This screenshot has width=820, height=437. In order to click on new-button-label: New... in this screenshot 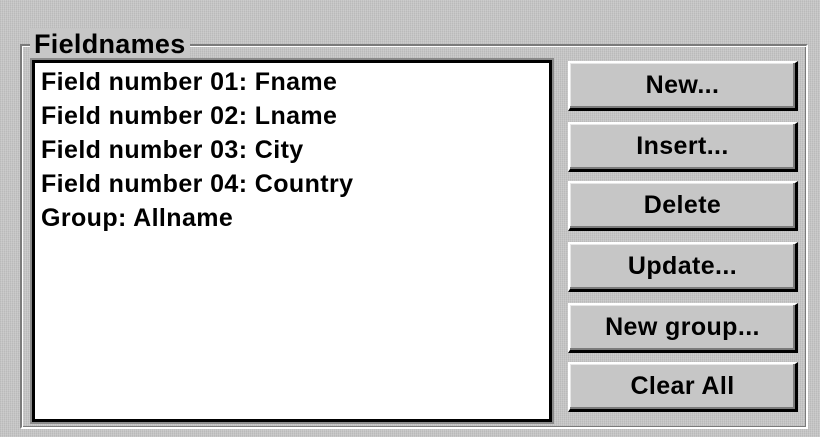, I will do `click(682, 85)`.